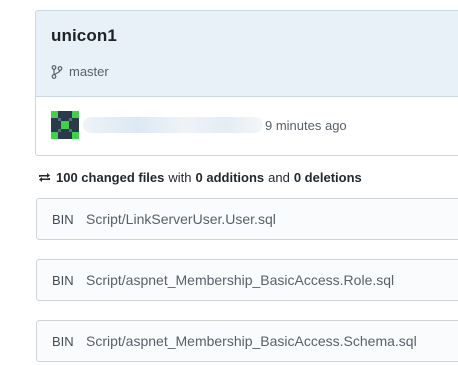 This screenshot has width=458, height=365. Describe the element at coordinates (181, 219) in the screenshot. I see `file-path: Script/LinkServerUser.User.sql` at that location.